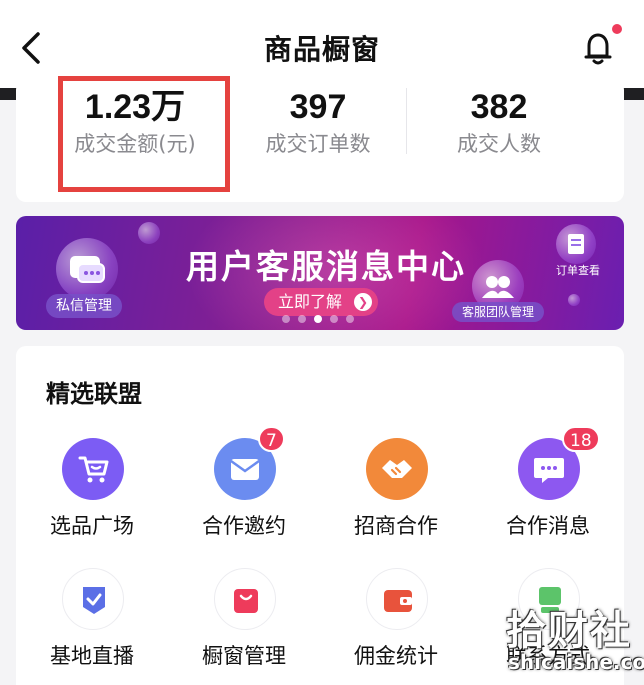 This screenshot has height=685, width=644. Describe the element at coordinates (396, 656) in the screenshot. I see `grid-label: 佣金统计` at that location.